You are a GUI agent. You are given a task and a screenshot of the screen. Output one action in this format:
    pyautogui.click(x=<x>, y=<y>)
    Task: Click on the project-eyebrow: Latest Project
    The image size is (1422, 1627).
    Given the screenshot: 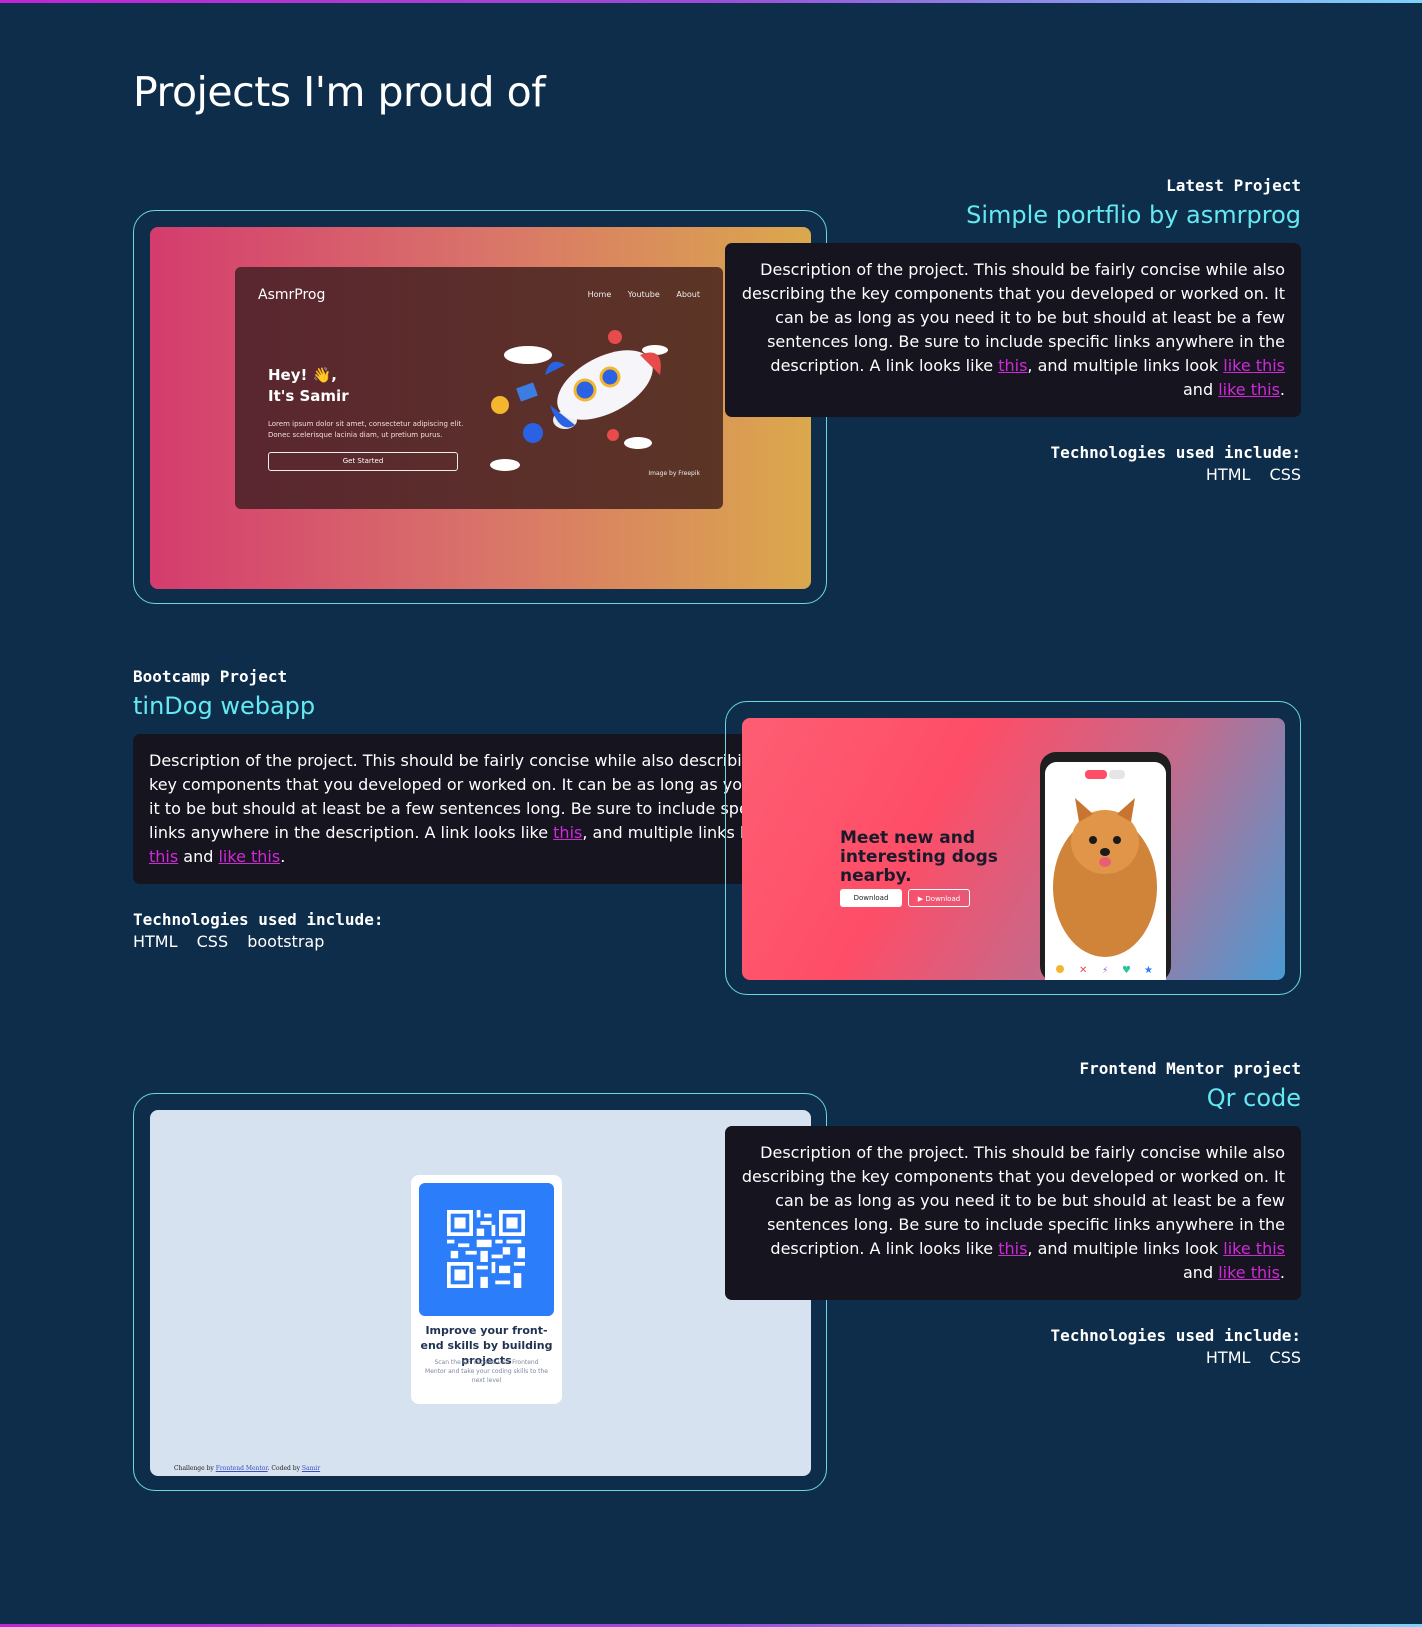 What is the action you would take?
    pyautogui.click(x=1233, y=185)
    